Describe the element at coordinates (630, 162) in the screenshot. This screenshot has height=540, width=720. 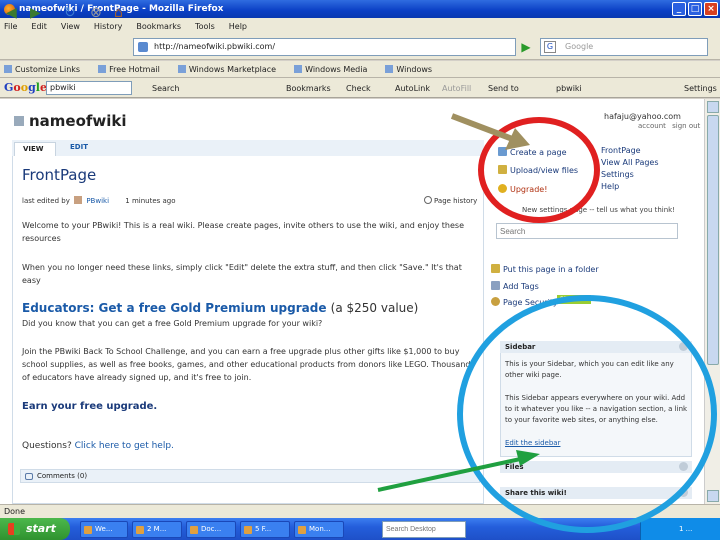
I see `nav-view-all-link: View All Pages` at that location.